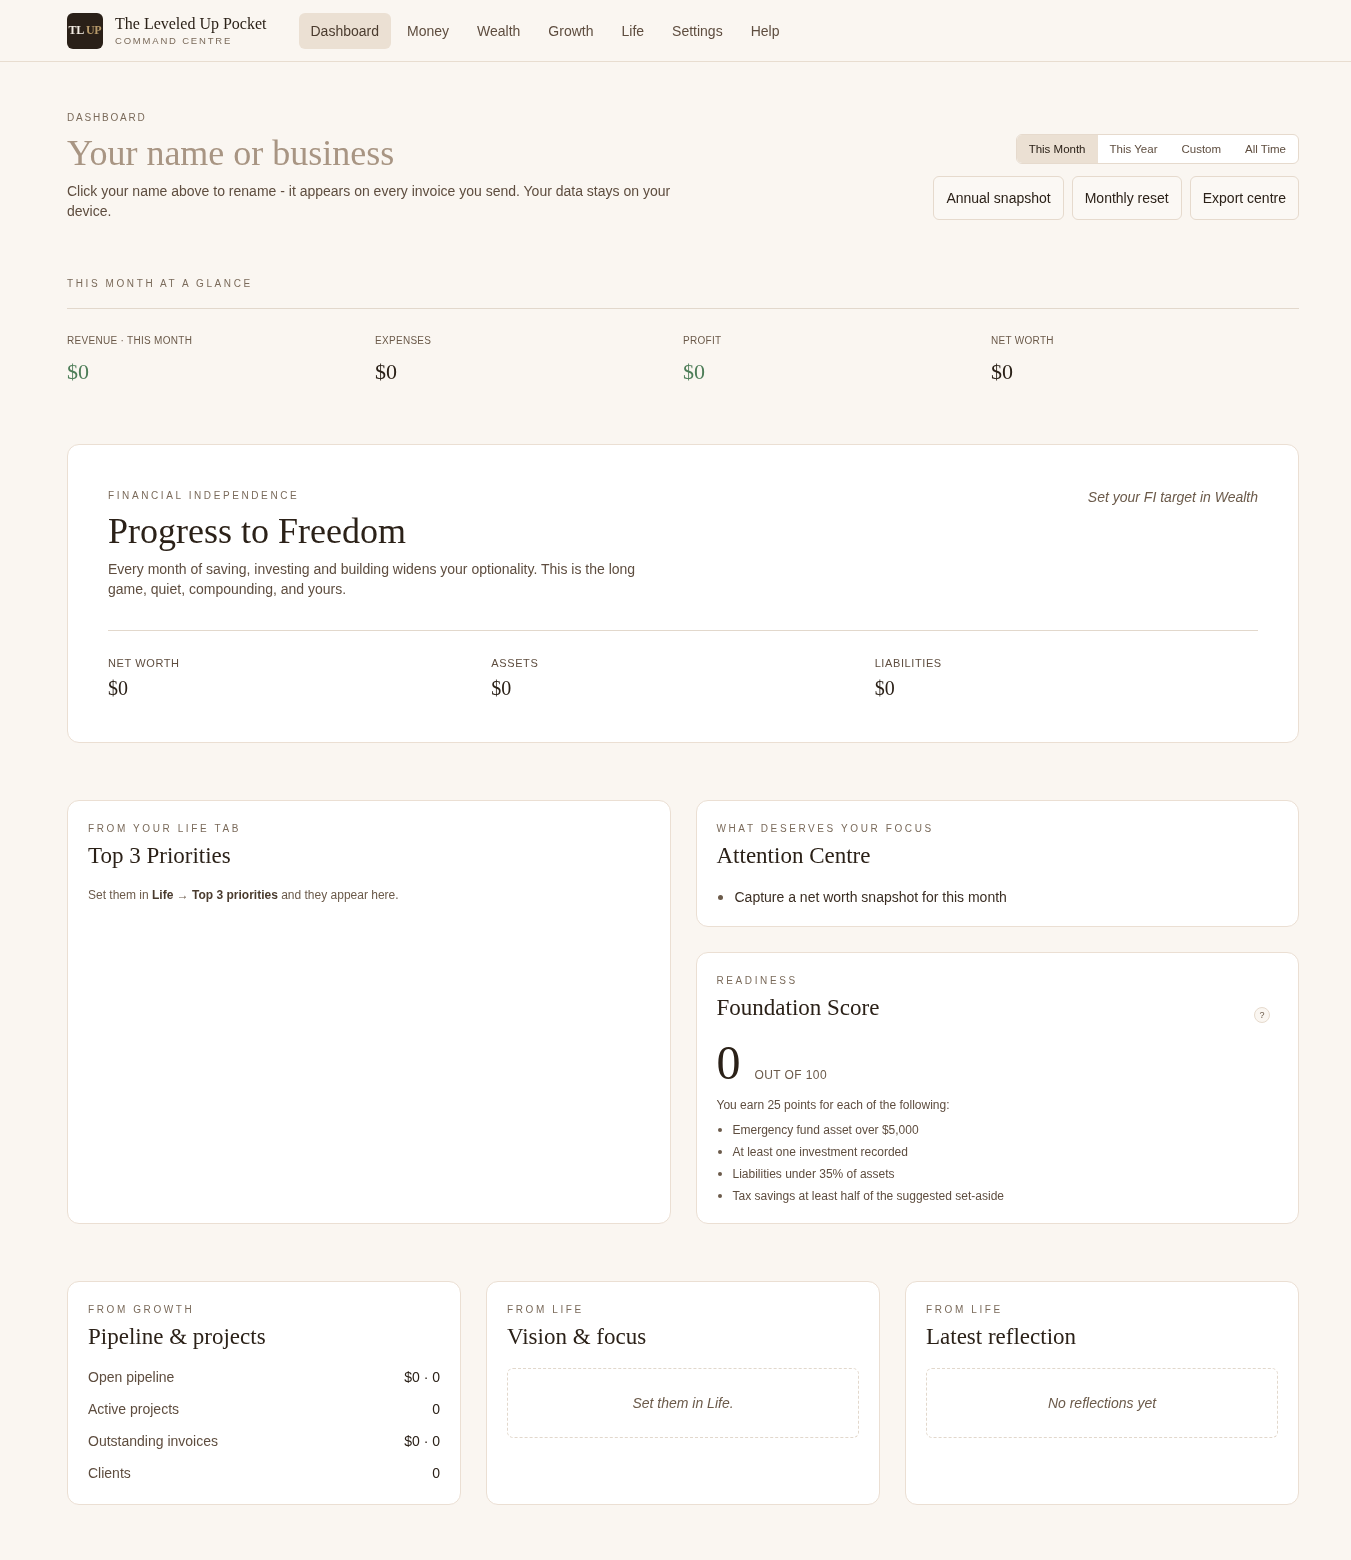 This screenshot has height=1560, width=1351. What do you see at coordinates (998, 198) in the screenshot?
I see `action-button: Annual snapshot` at bounding box center [998, 198].